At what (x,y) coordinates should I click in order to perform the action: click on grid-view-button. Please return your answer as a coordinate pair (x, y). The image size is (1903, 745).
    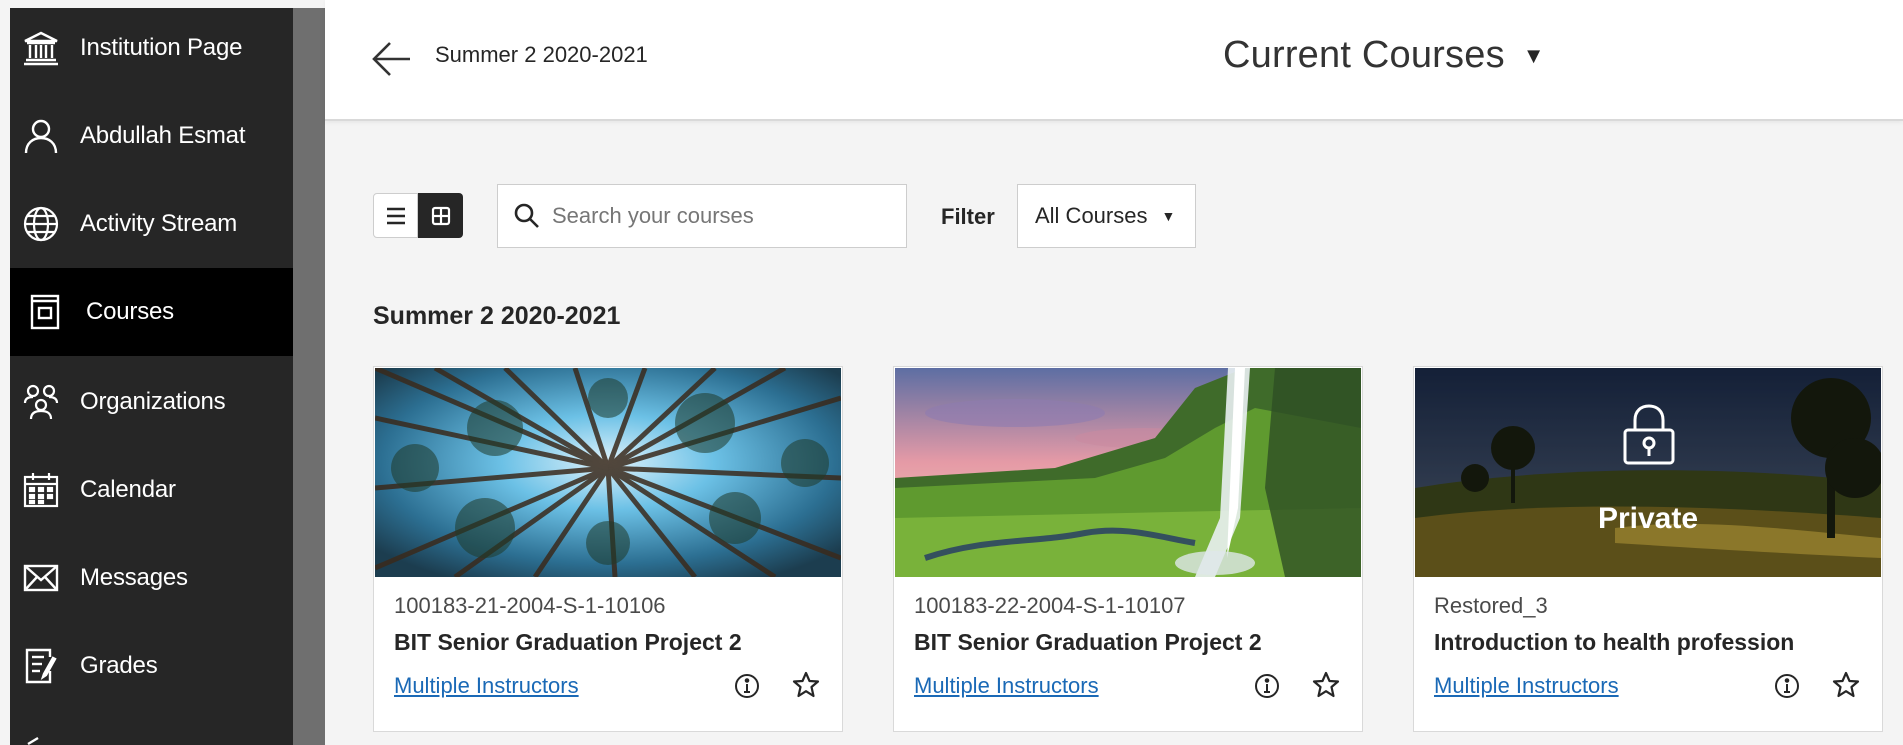
    Looking at the image, I should click on (440, 215).